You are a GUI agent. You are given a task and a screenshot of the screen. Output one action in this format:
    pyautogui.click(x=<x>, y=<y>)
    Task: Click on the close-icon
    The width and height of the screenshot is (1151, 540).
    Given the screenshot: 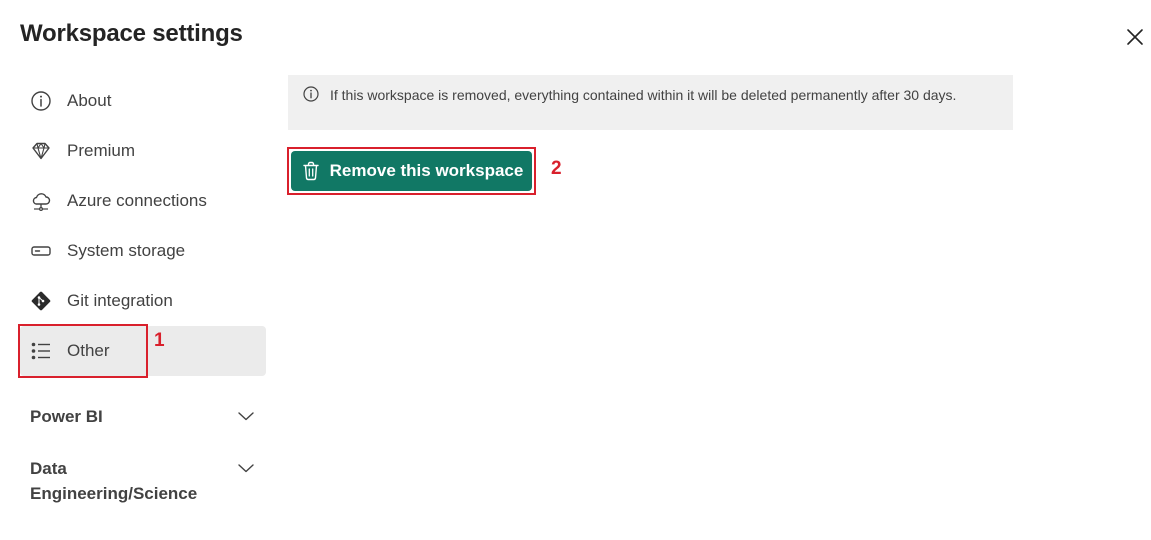 What is the action you would take?
    pyautogui.click(x=1135, y=37)
    